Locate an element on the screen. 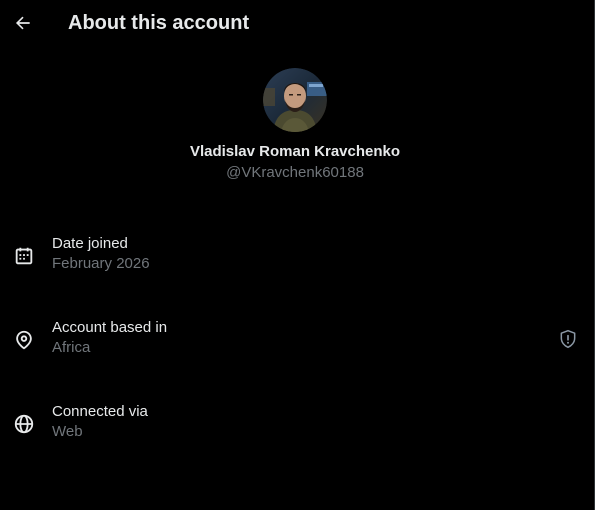 The height and width of the screenshot is (510, 595). page-header: About this account is located at coordinates (297, 23).